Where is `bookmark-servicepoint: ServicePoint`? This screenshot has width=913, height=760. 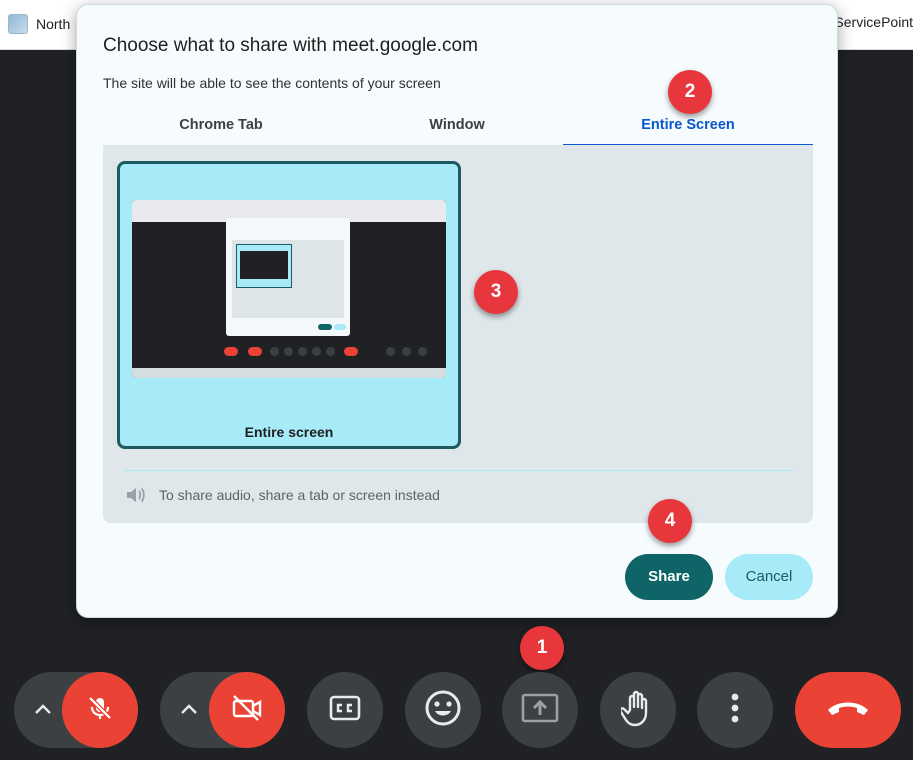
bookmark-servicepoint: ServicePoint is located at coordinates (873, 22).